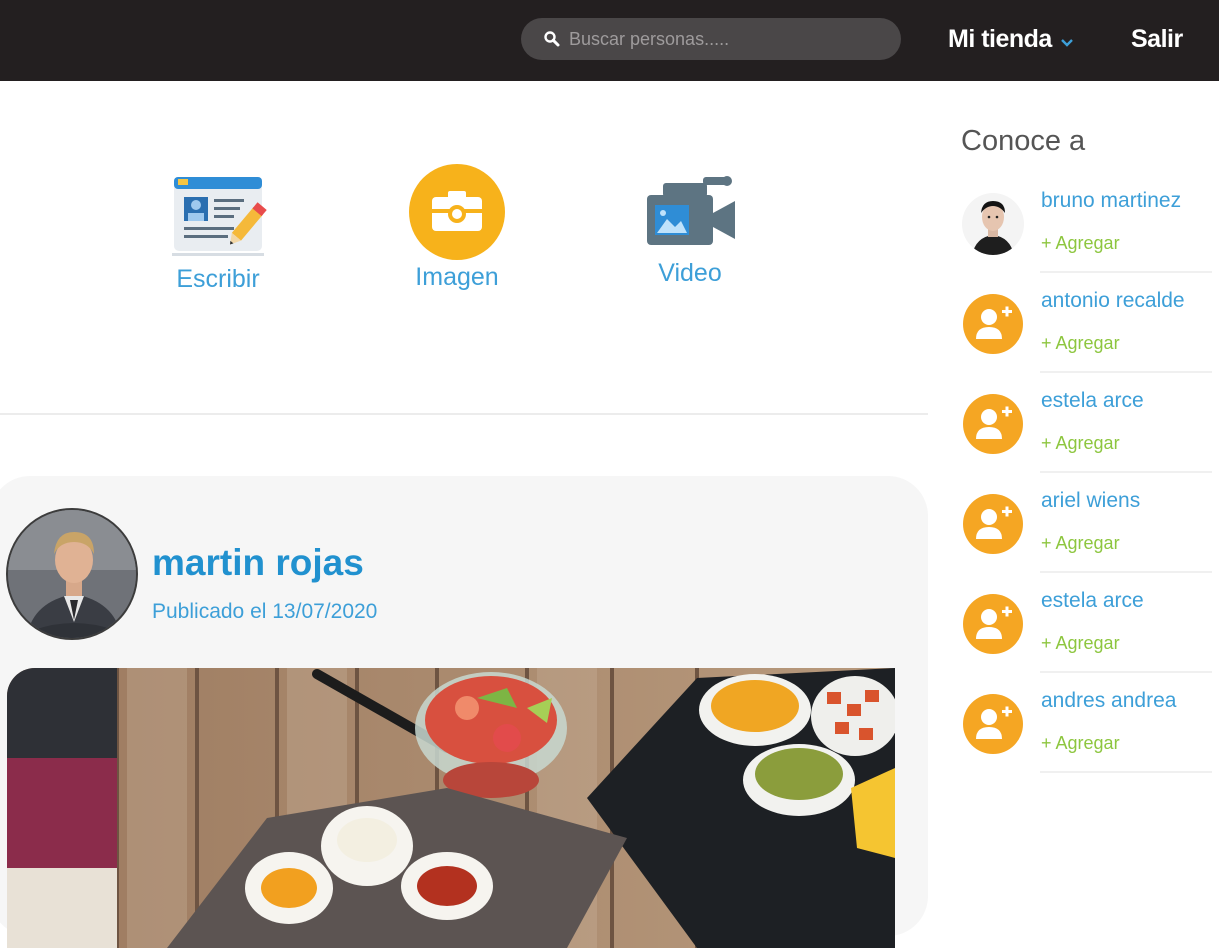  I want to click on video-camera-icon, so click(691, 210).